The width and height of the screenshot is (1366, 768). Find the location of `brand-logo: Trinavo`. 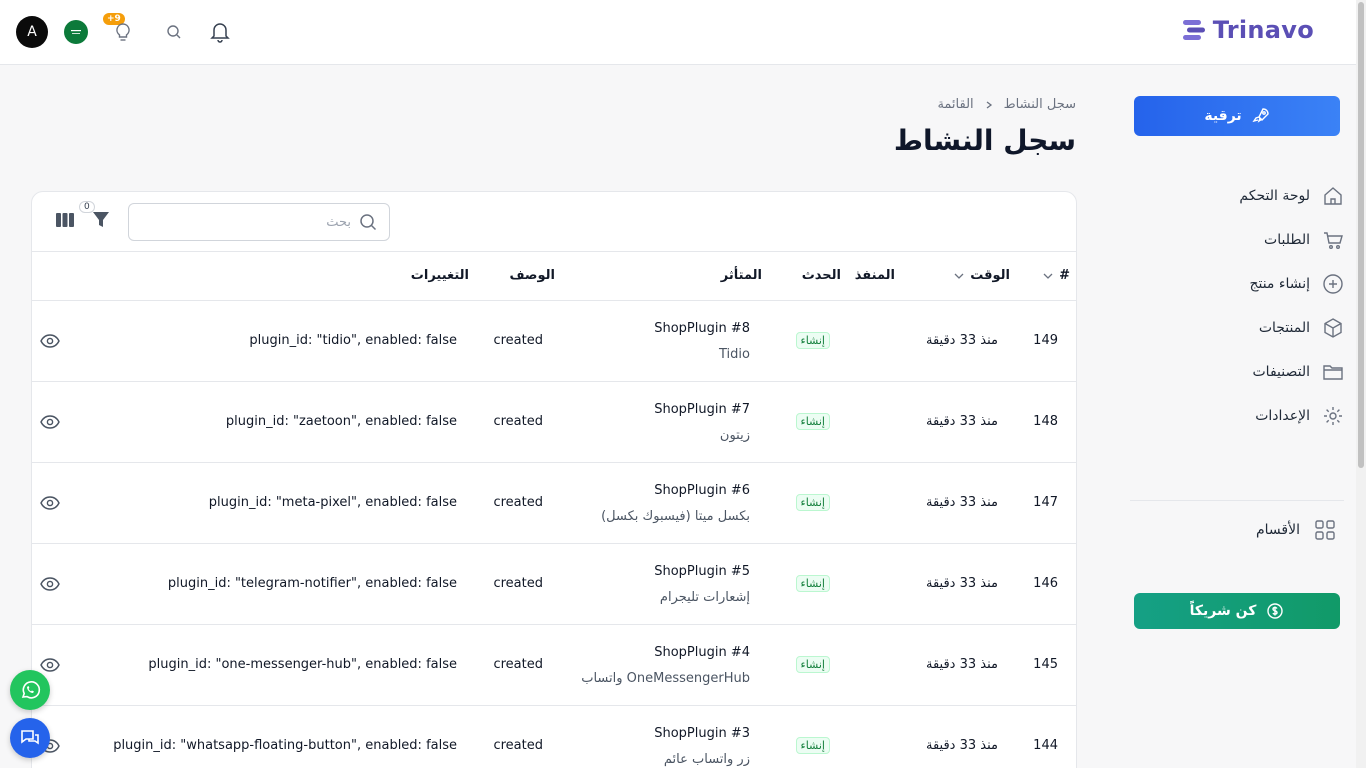

brand-logo: Trinavo is located at coordinates (1247, 30).